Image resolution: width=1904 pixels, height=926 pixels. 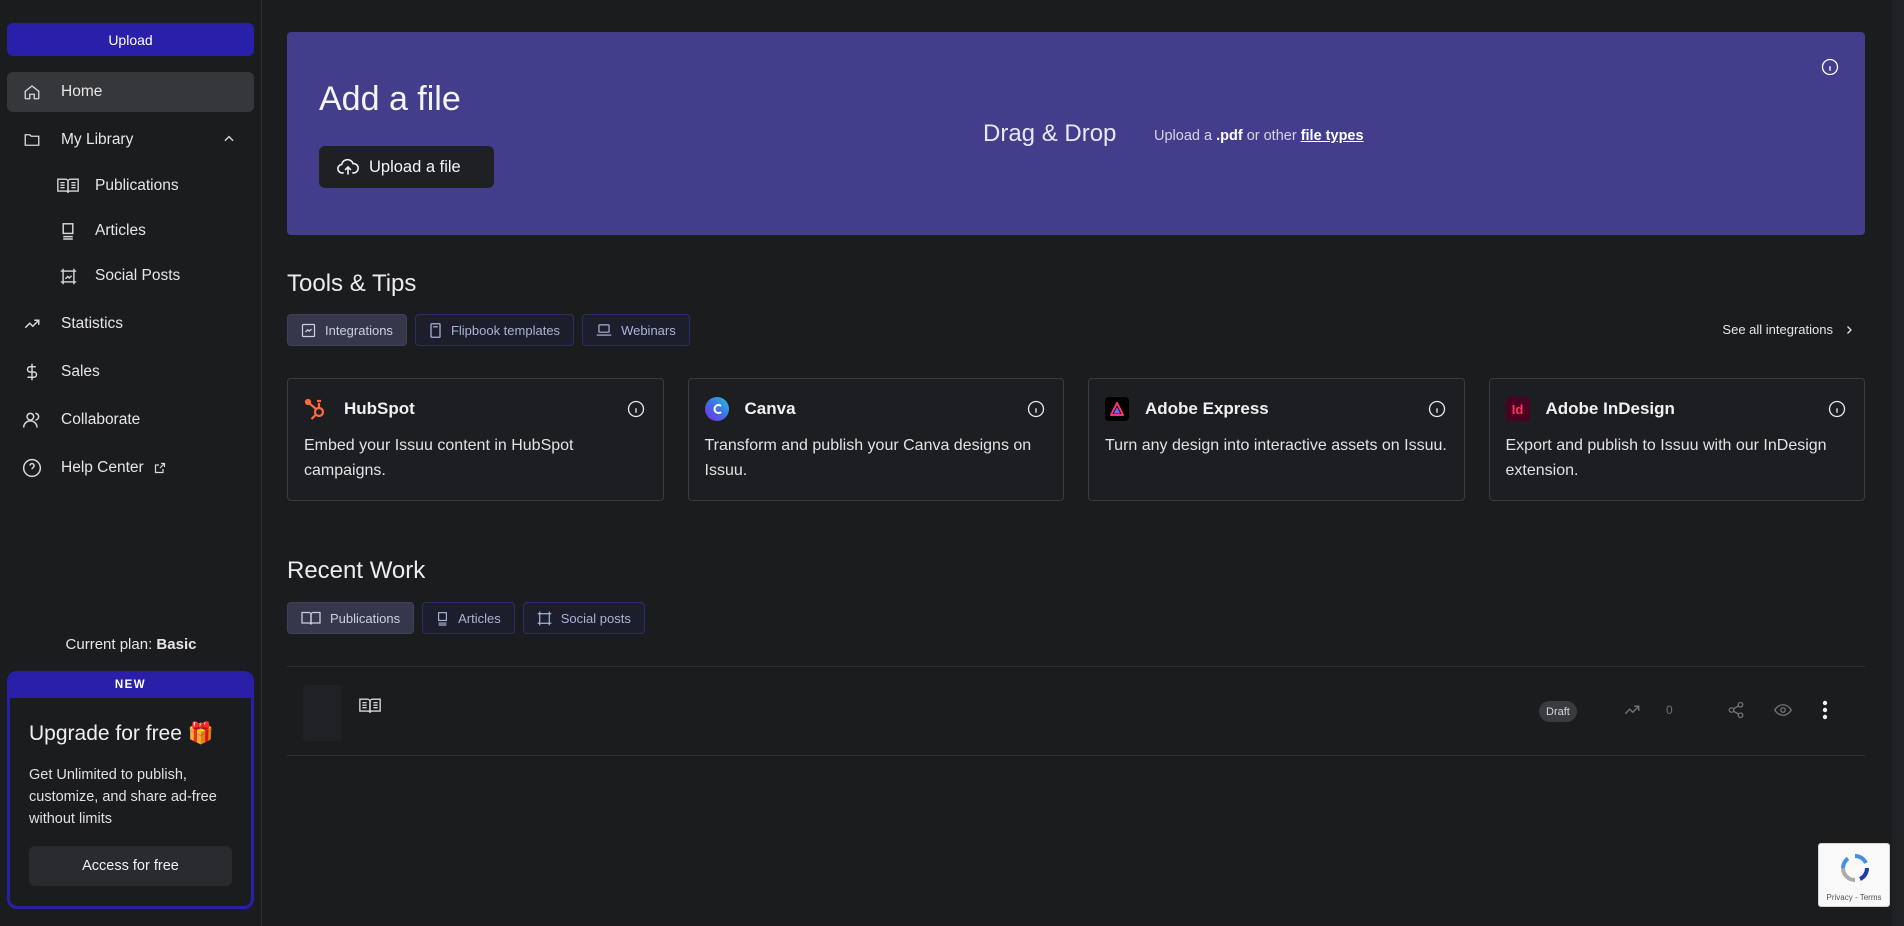 What do you see at coordinates (1517, 409) in the screenshot?
I see `indesign-logo-icon: Id` at bounding box center [1517, 409].